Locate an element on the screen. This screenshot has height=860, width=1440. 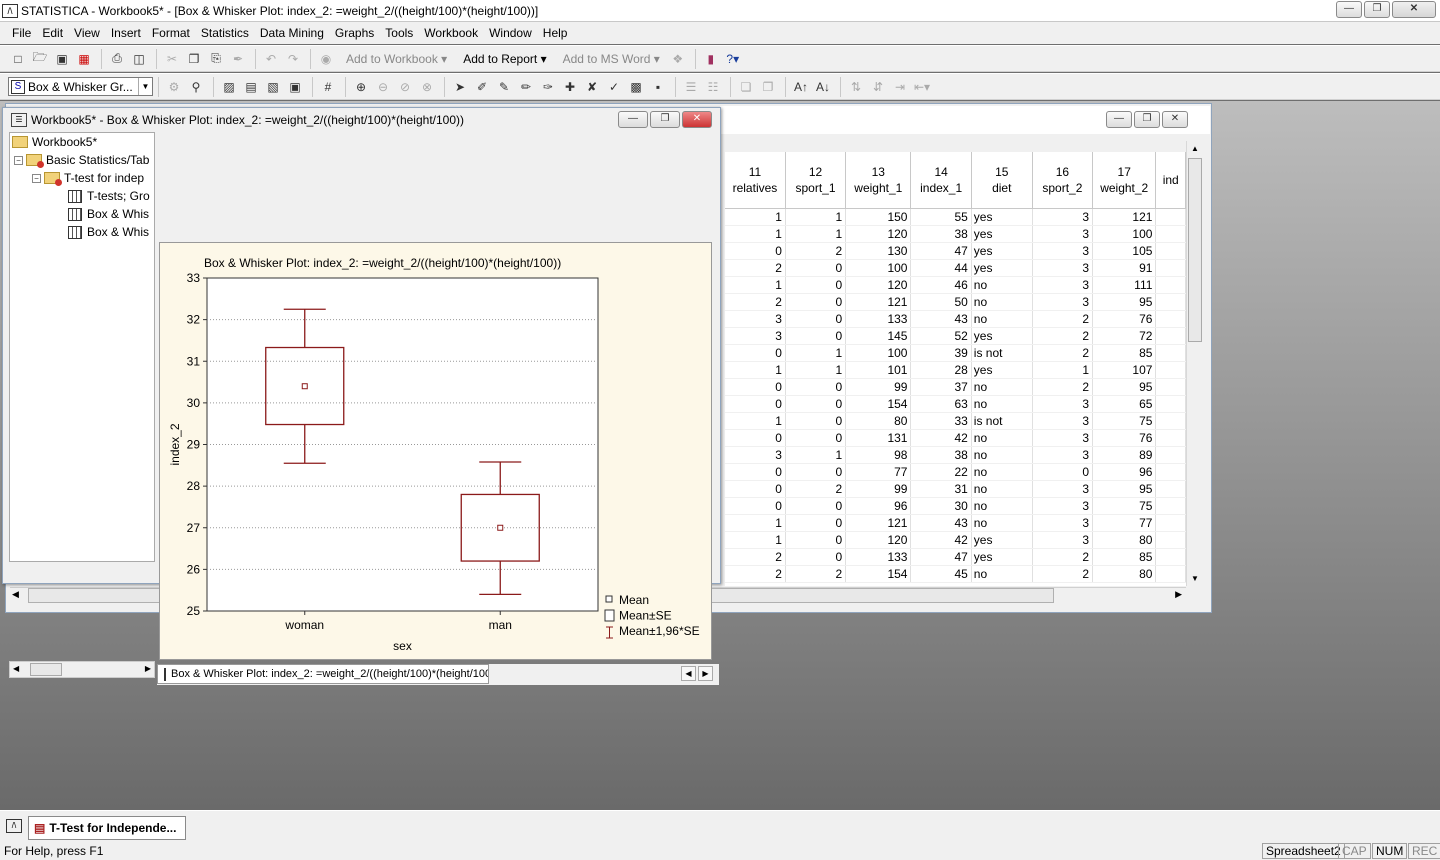
graph-selector-combo: S Box & Whisker Gr... ▼ is located at coordinates (80, 86).